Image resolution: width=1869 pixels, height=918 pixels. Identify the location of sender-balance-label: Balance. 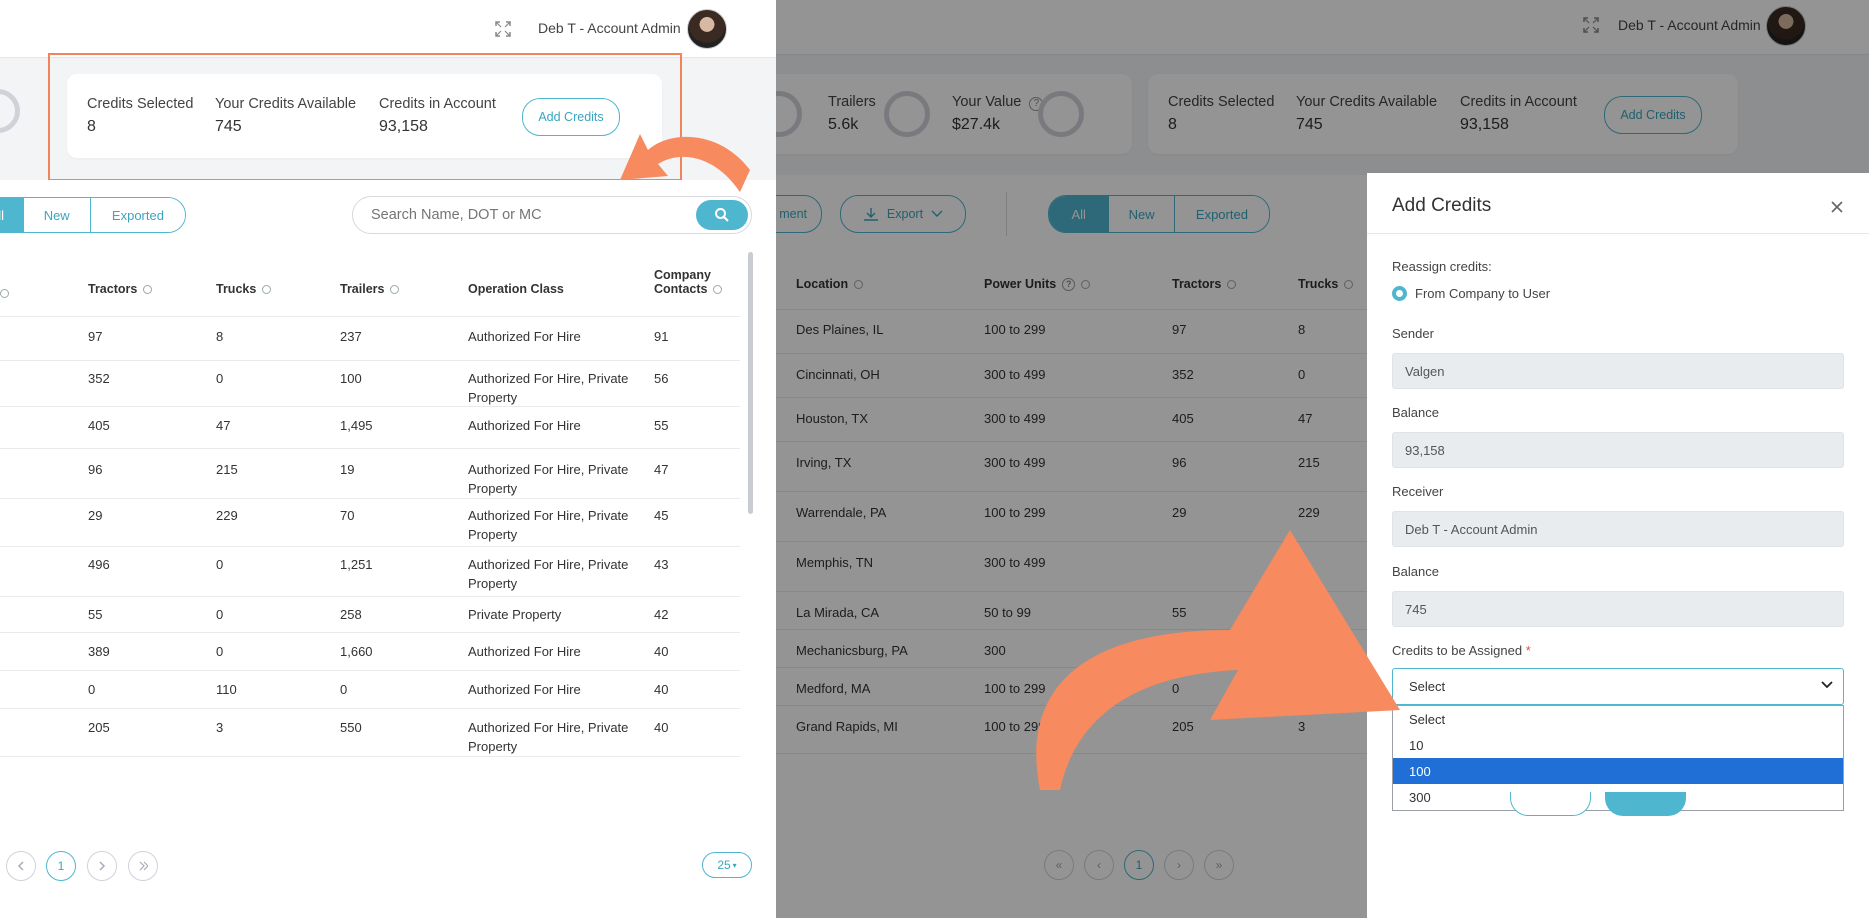
(1415, 412).